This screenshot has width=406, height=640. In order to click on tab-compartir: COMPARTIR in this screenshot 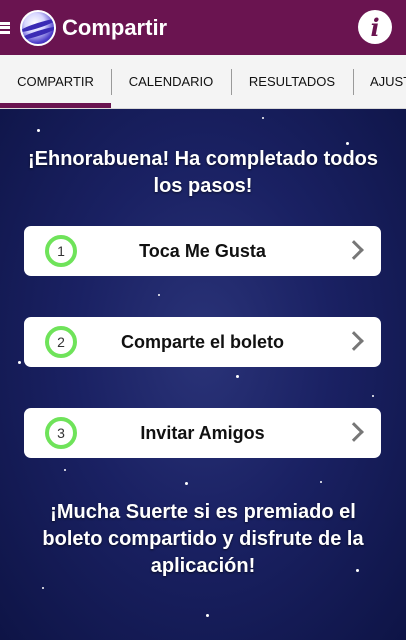, I will do `click(55, 81)`.